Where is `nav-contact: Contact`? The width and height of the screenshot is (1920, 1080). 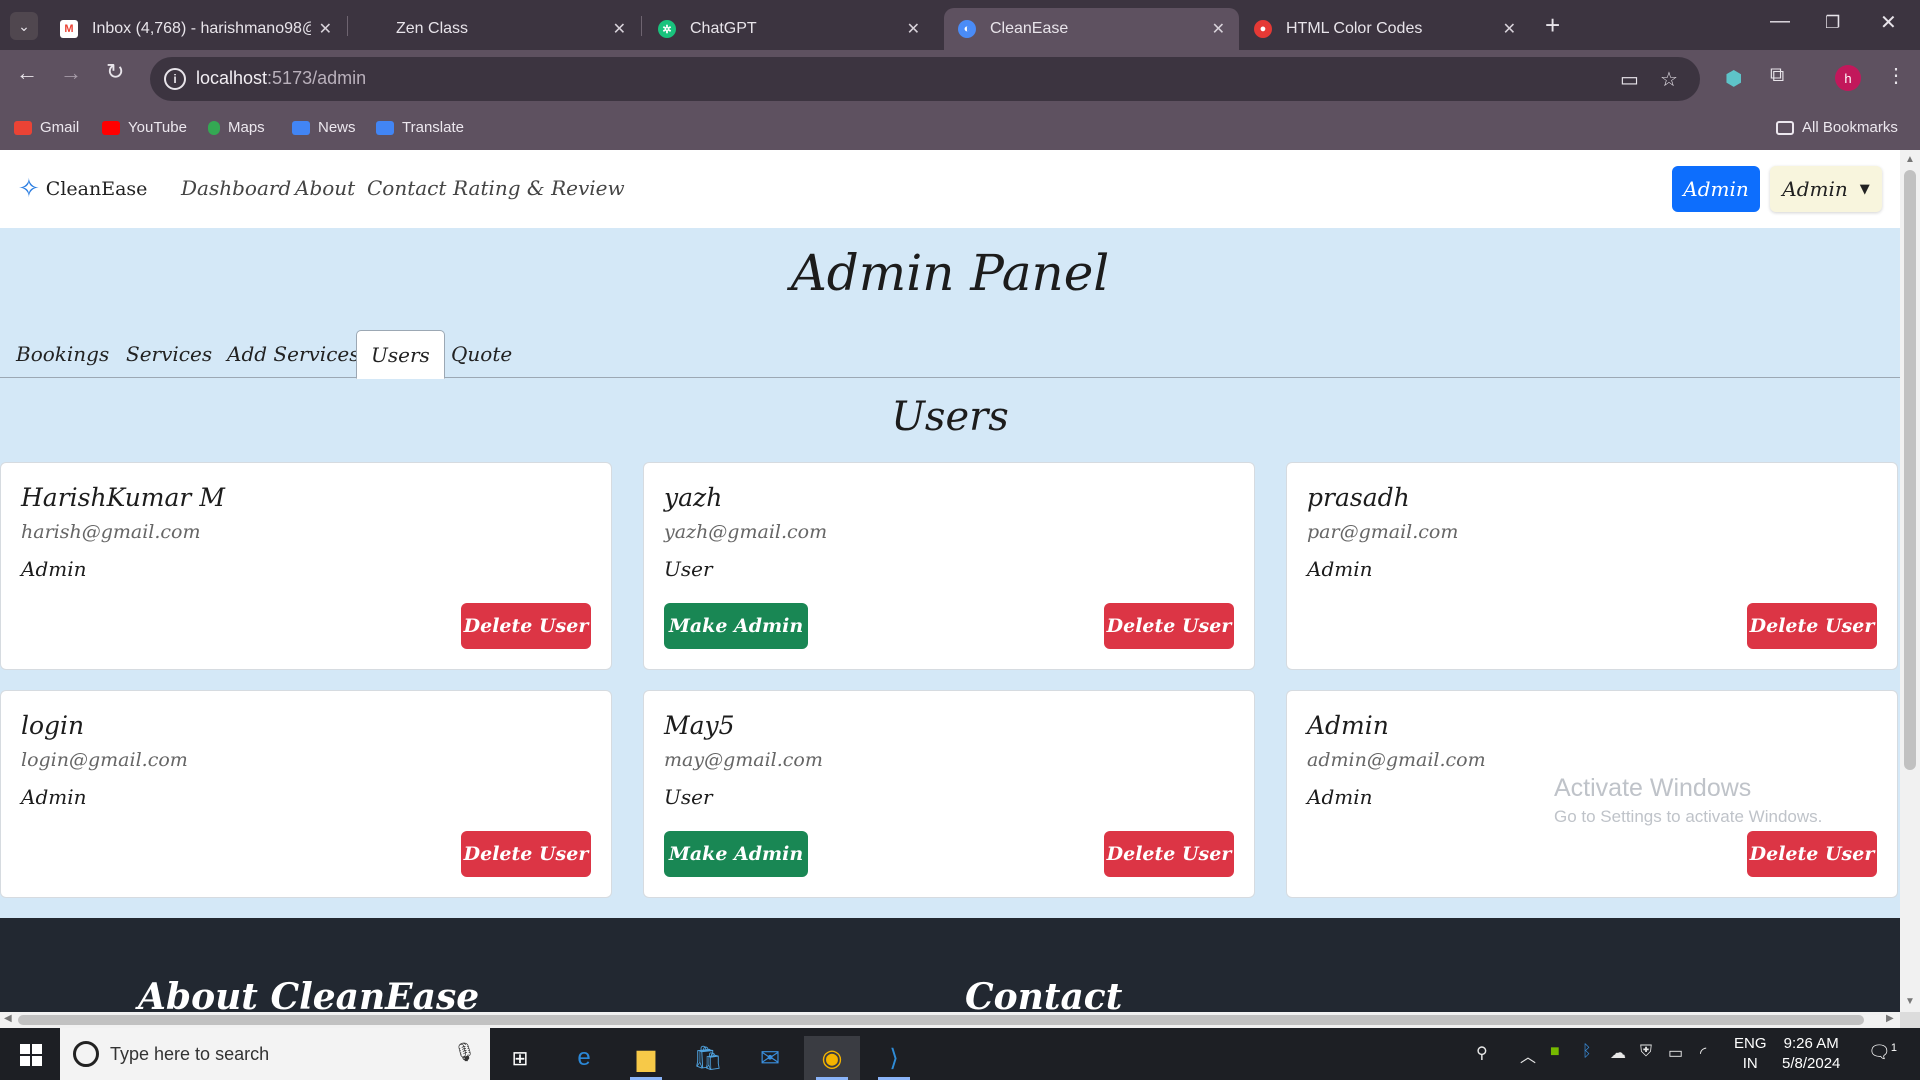 nav-contact: Contact is located at coordinates (406, 188).